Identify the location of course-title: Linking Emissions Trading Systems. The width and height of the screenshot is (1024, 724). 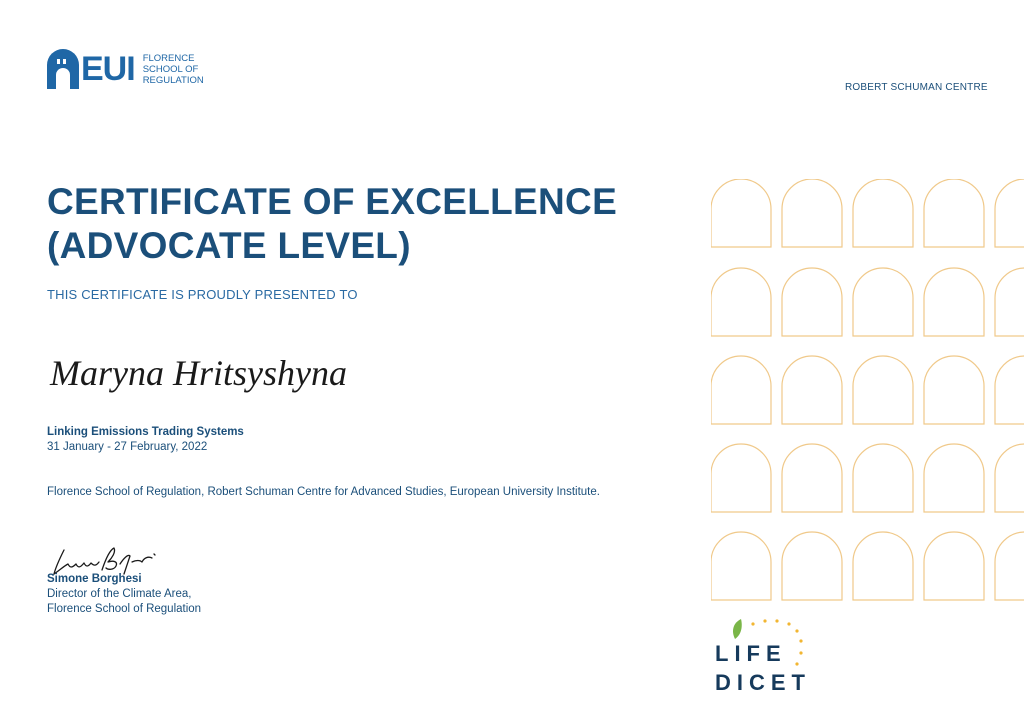
(145, 432).